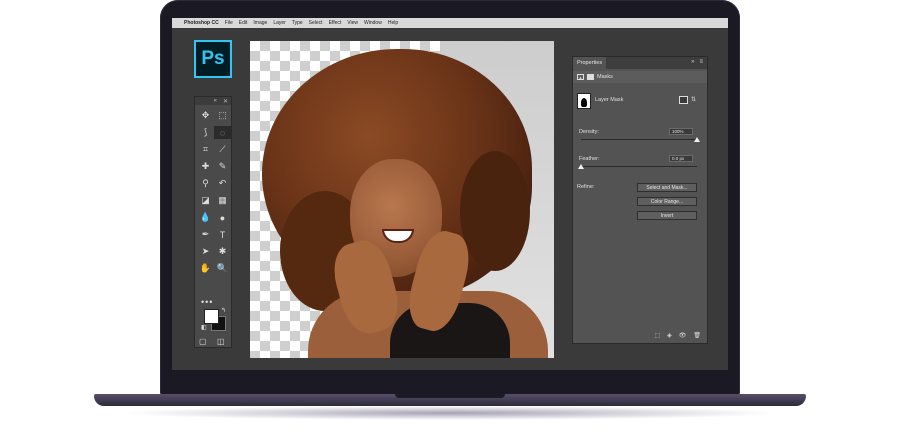  I want to click on menu-type: Type, so click(297, 23).